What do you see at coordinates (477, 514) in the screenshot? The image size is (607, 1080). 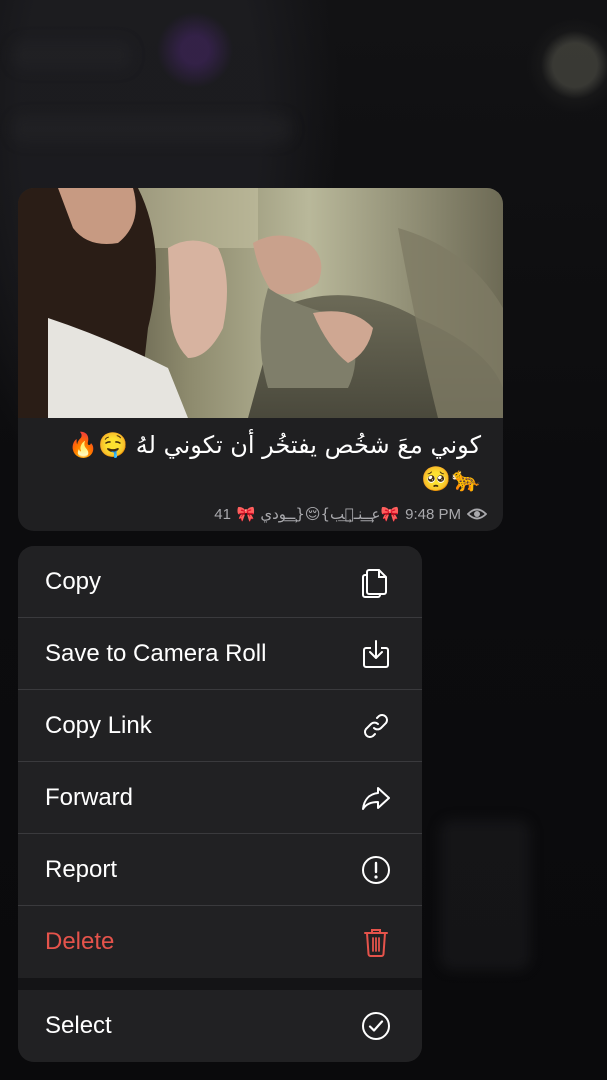 I see `eye-icon` at bounding box center [477, 514].